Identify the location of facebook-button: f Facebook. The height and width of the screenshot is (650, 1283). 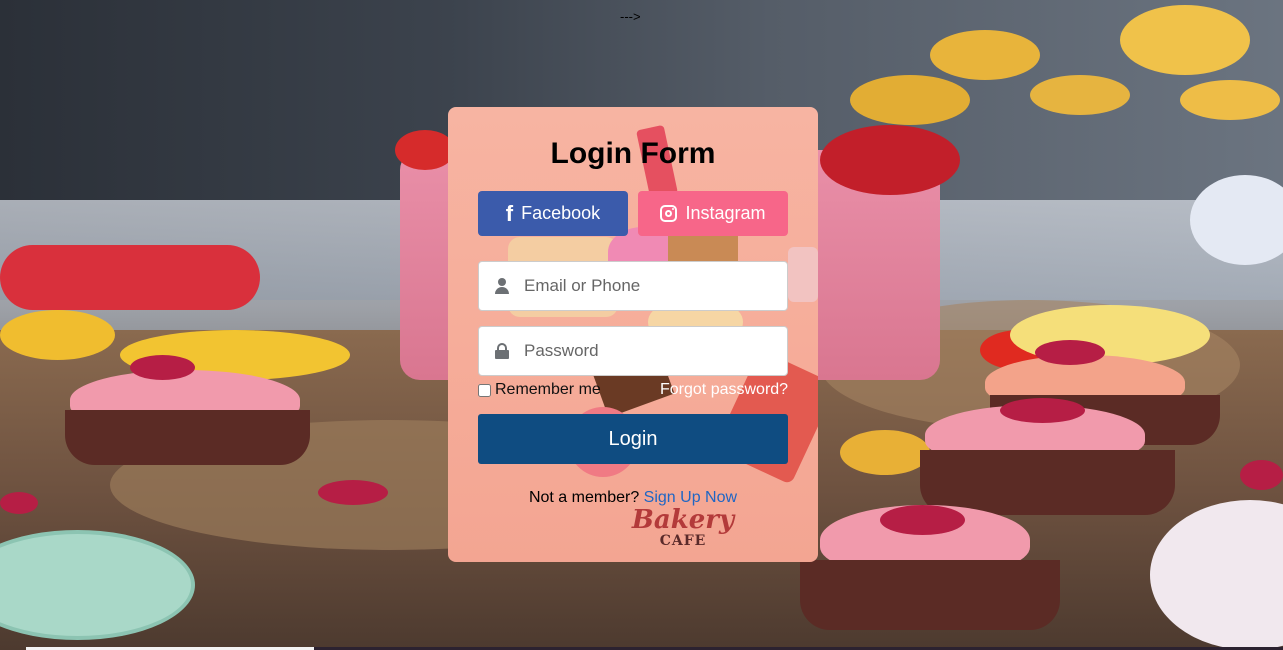
(553, 213).